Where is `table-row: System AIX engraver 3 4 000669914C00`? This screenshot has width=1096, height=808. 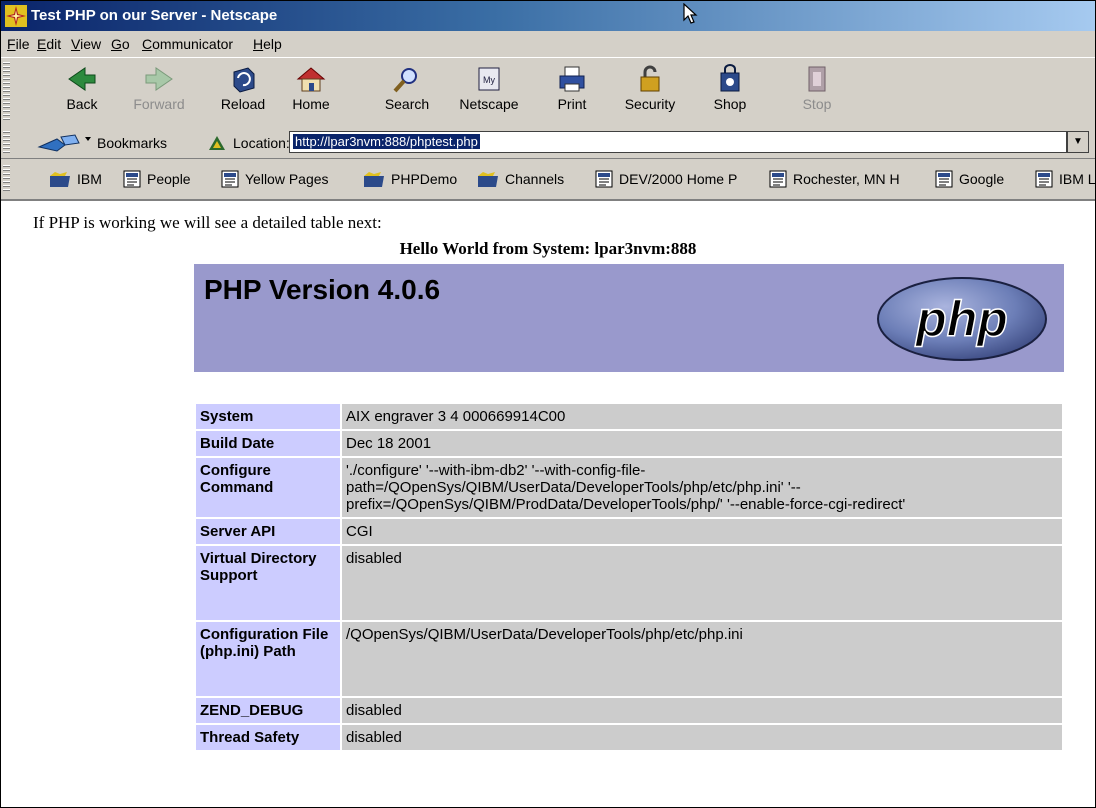 table-row: System AIX engraver 3 4 000669914C00 is located at coordinates (629, 416).